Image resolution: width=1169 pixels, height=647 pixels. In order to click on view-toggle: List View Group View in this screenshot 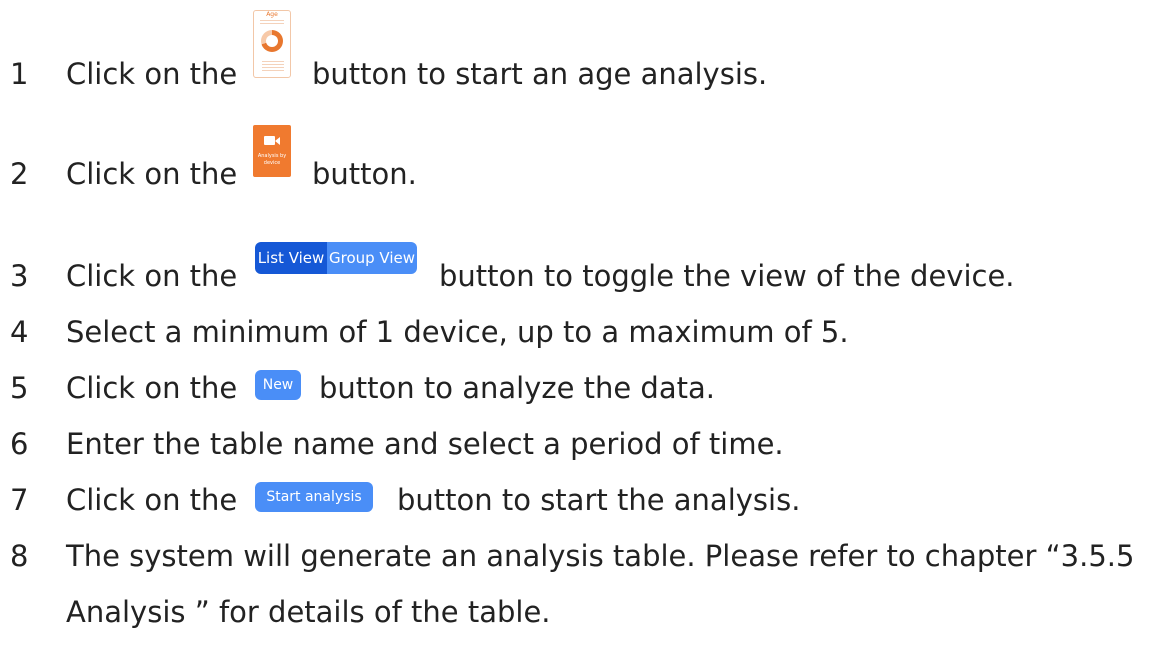, I will do `click(336, 258)`.